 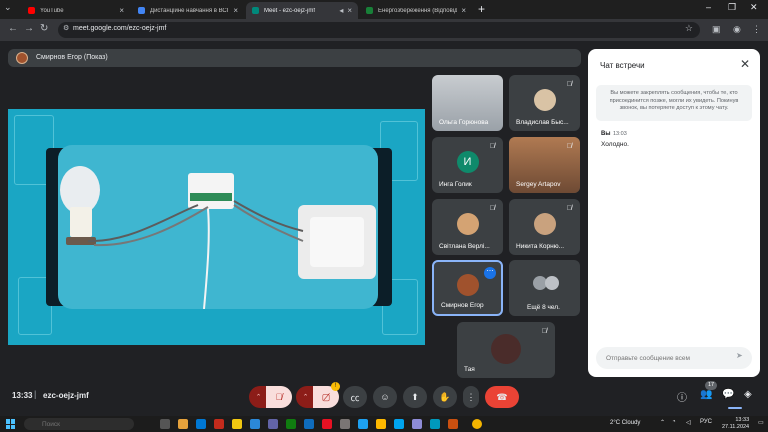 I want to click on activities-icon: ◈, so click(x=748, y=394).